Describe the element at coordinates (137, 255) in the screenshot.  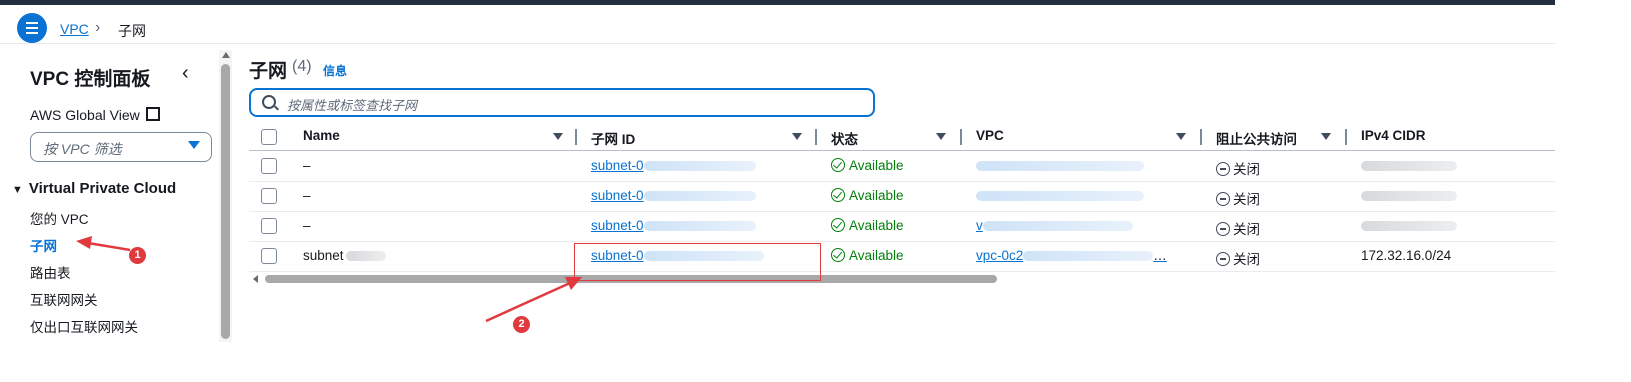
I see `annotation-badge-1: 1` at that location.